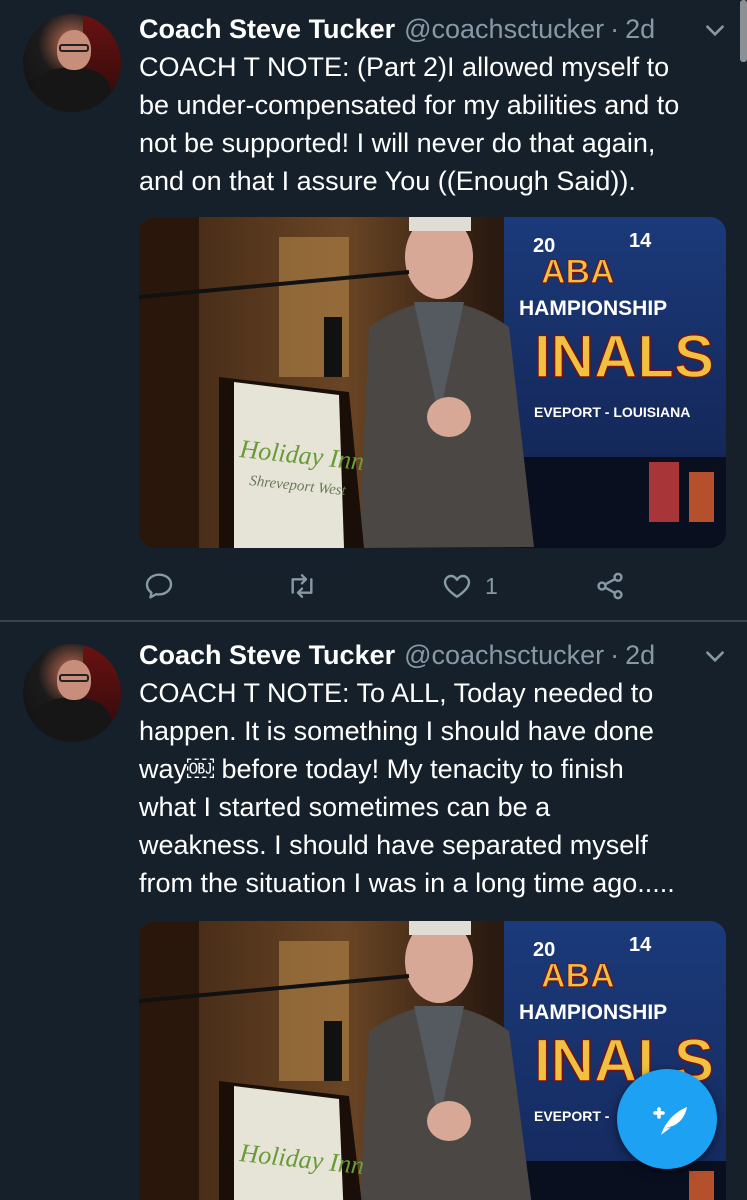 The width and height of the screenshot is (747, 1200). What do you see at coordinates (393, 845) in the screenshot?
I see `tweet-text-line: weakness. I should have separated myself` at bounding box center [393, 845].